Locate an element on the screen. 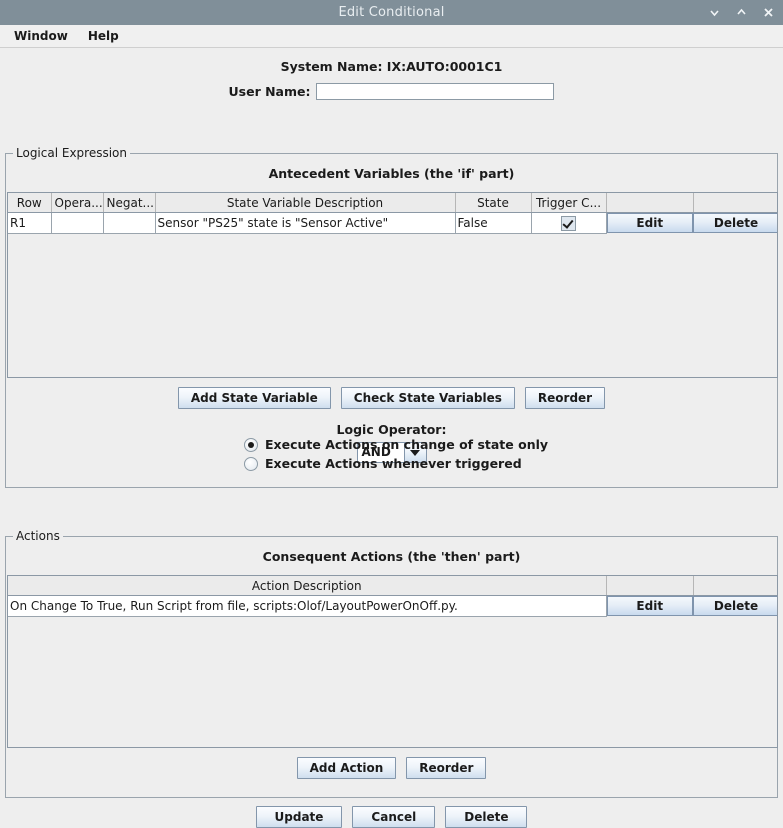  column-header-action-edit is located at coordinates (650, 586).